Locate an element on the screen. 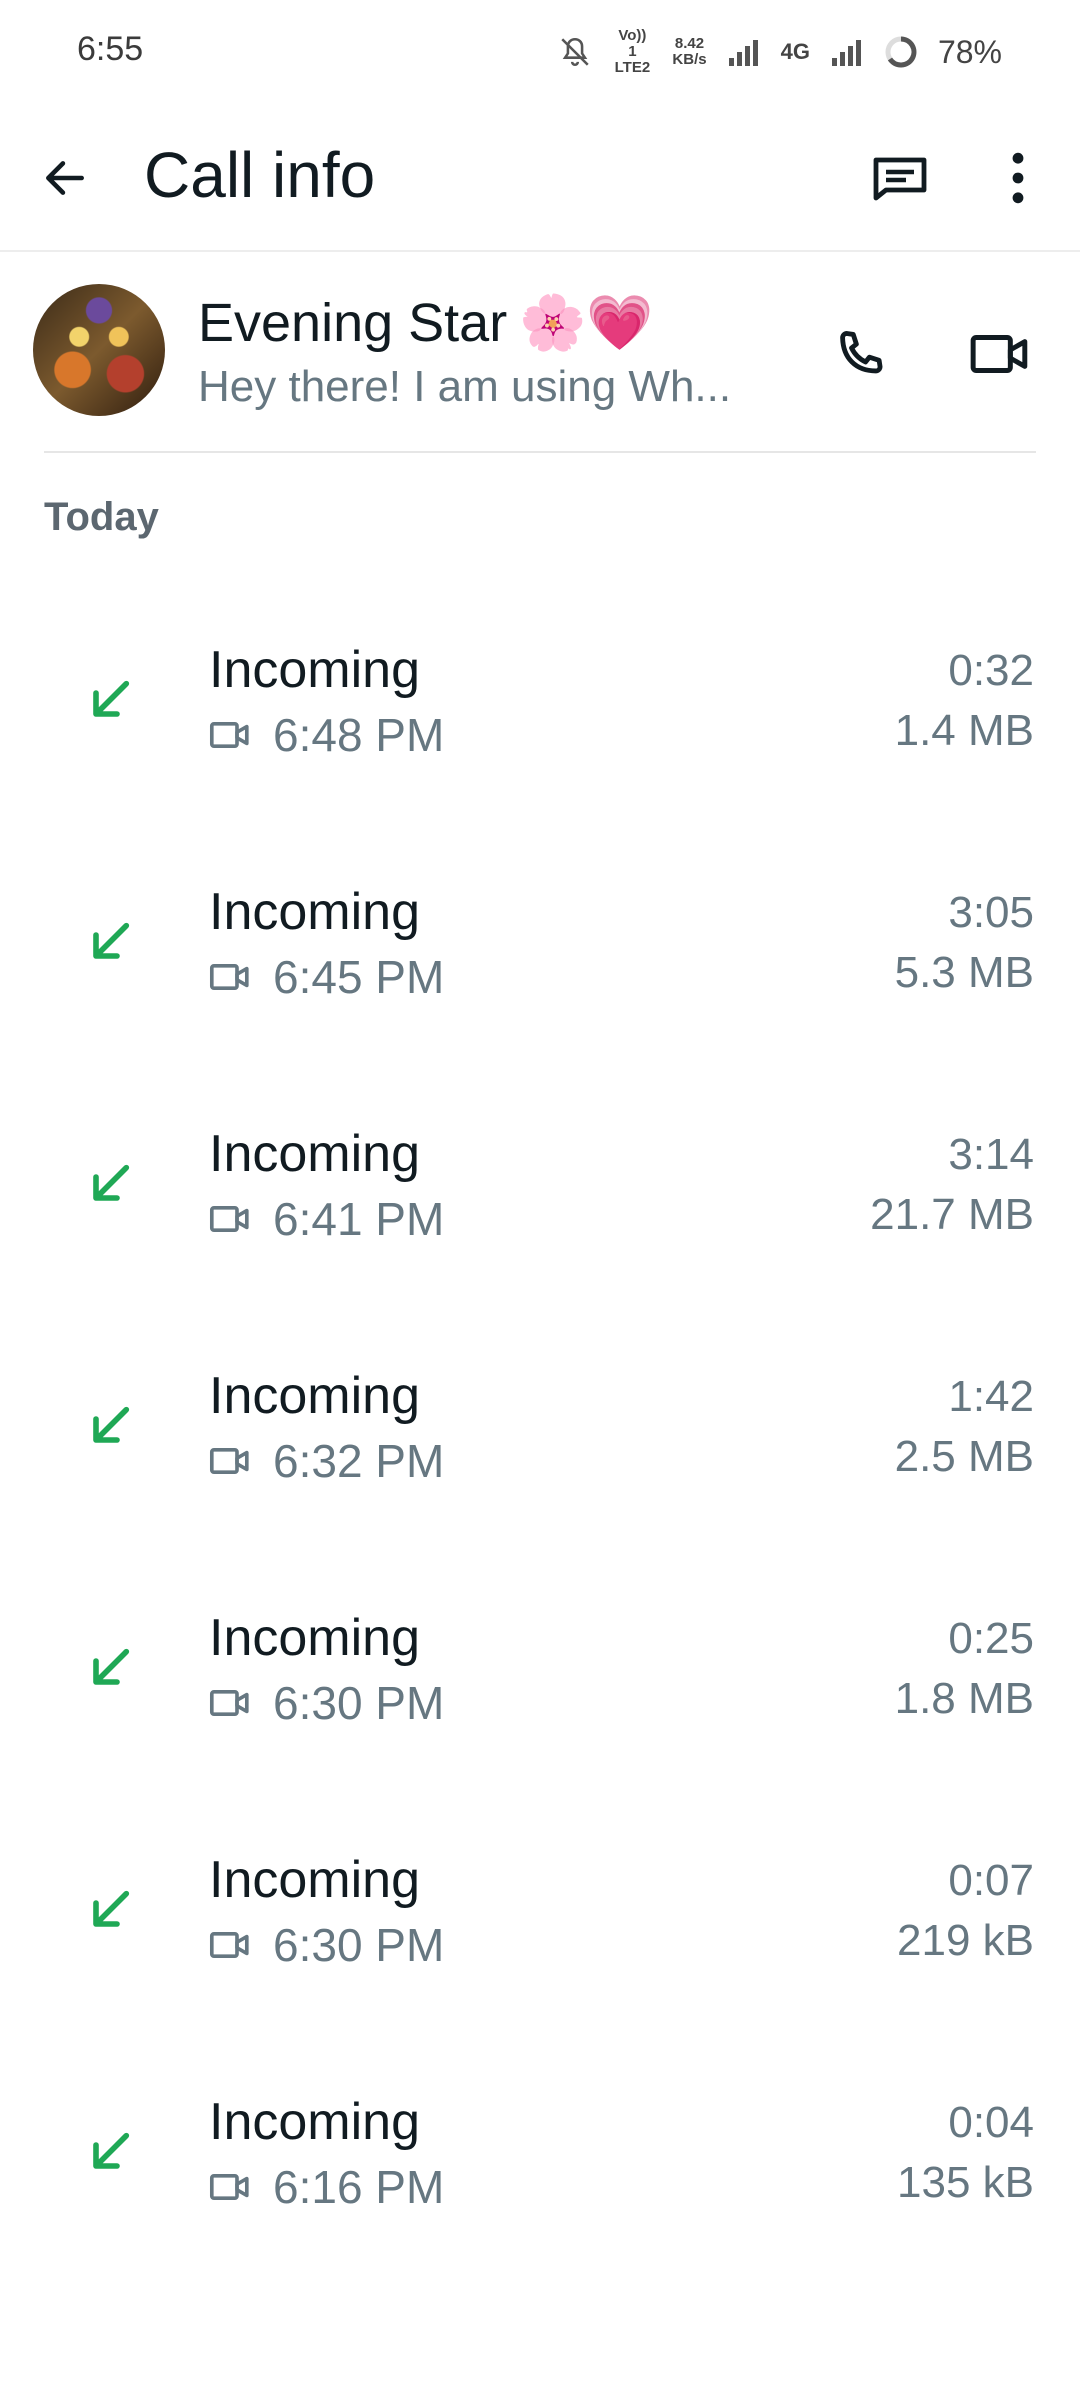 The height and width of the screenshot is (2408, 1080). phone-icon is located at coordinates (861, 352).